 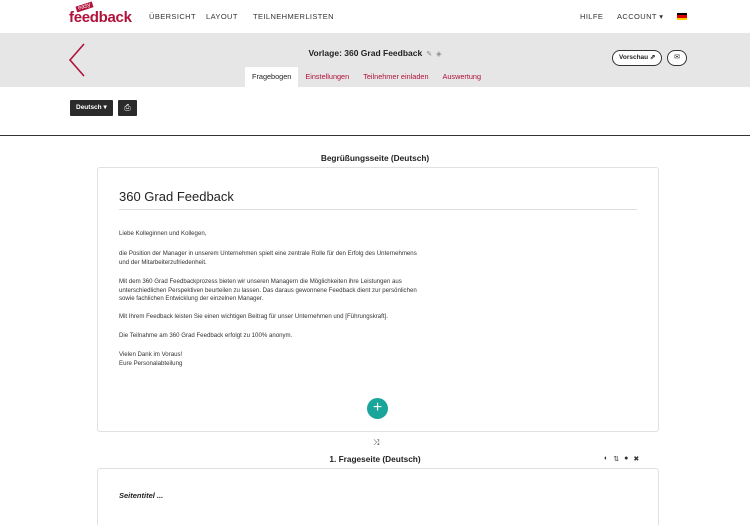 What do you see at coordinates (606, 459) in the screenshot?
I see `visibility-icon: ◐` at bounding box center [606, 459].